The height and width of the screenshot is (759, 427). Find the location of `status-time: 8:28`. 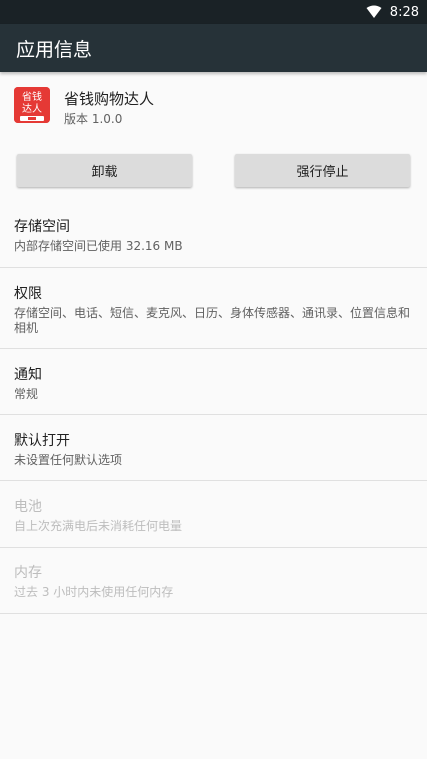

status-time: 8:28 is located at coordinates (404, 12).